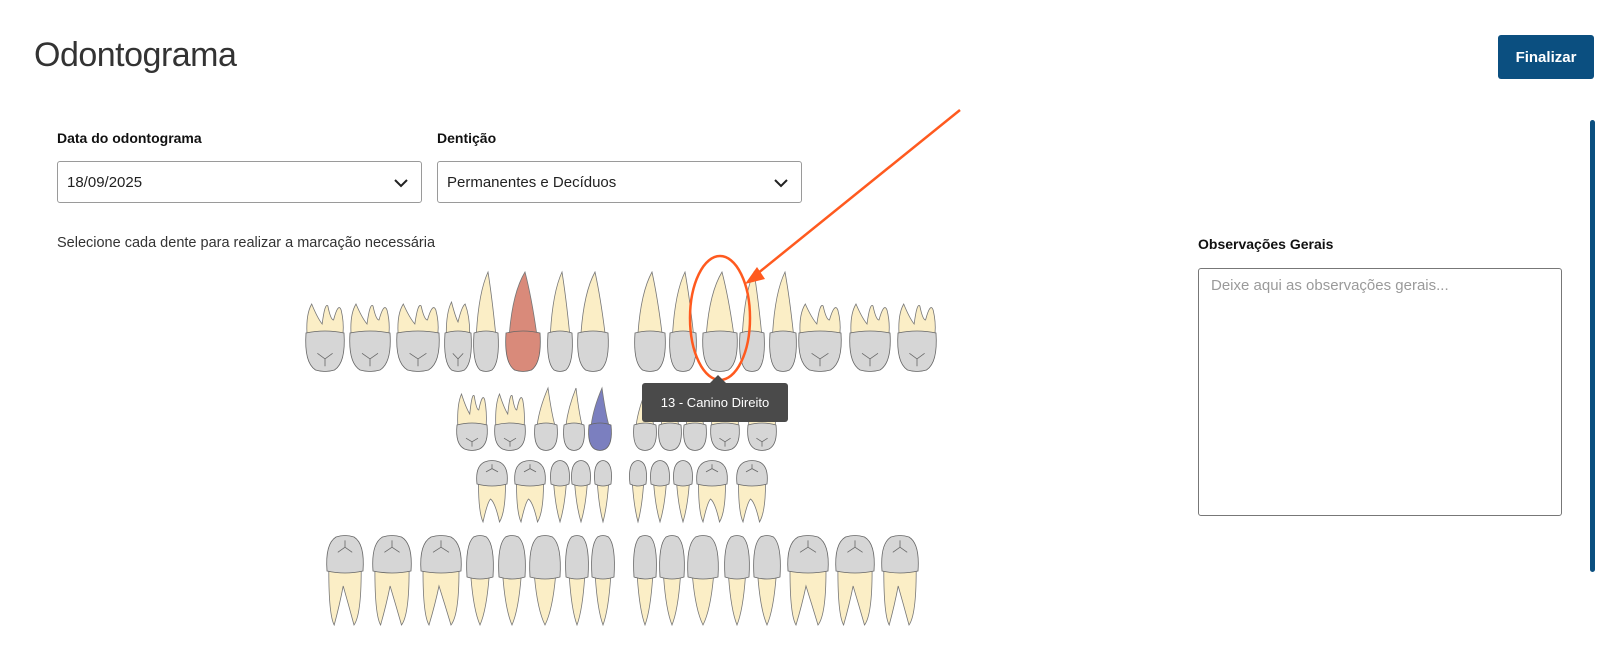 The image size is (1600, 650). What do you see at coordinates (715, 402) in the screenshot?
I see `tooth-tooltip: 13 - Canino Direito` at bounding box center [715, 402].